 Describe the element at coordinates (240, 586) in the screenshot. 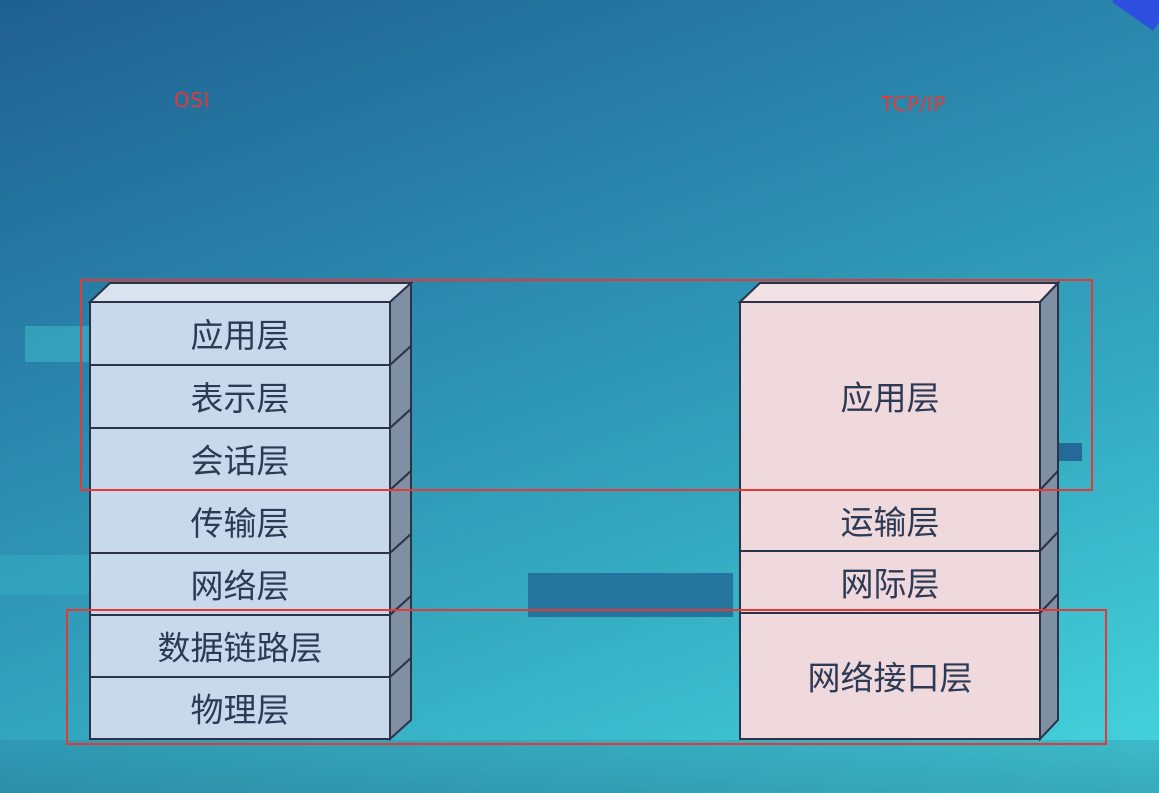

I see `osi-layer-label: 网络层` at that location.